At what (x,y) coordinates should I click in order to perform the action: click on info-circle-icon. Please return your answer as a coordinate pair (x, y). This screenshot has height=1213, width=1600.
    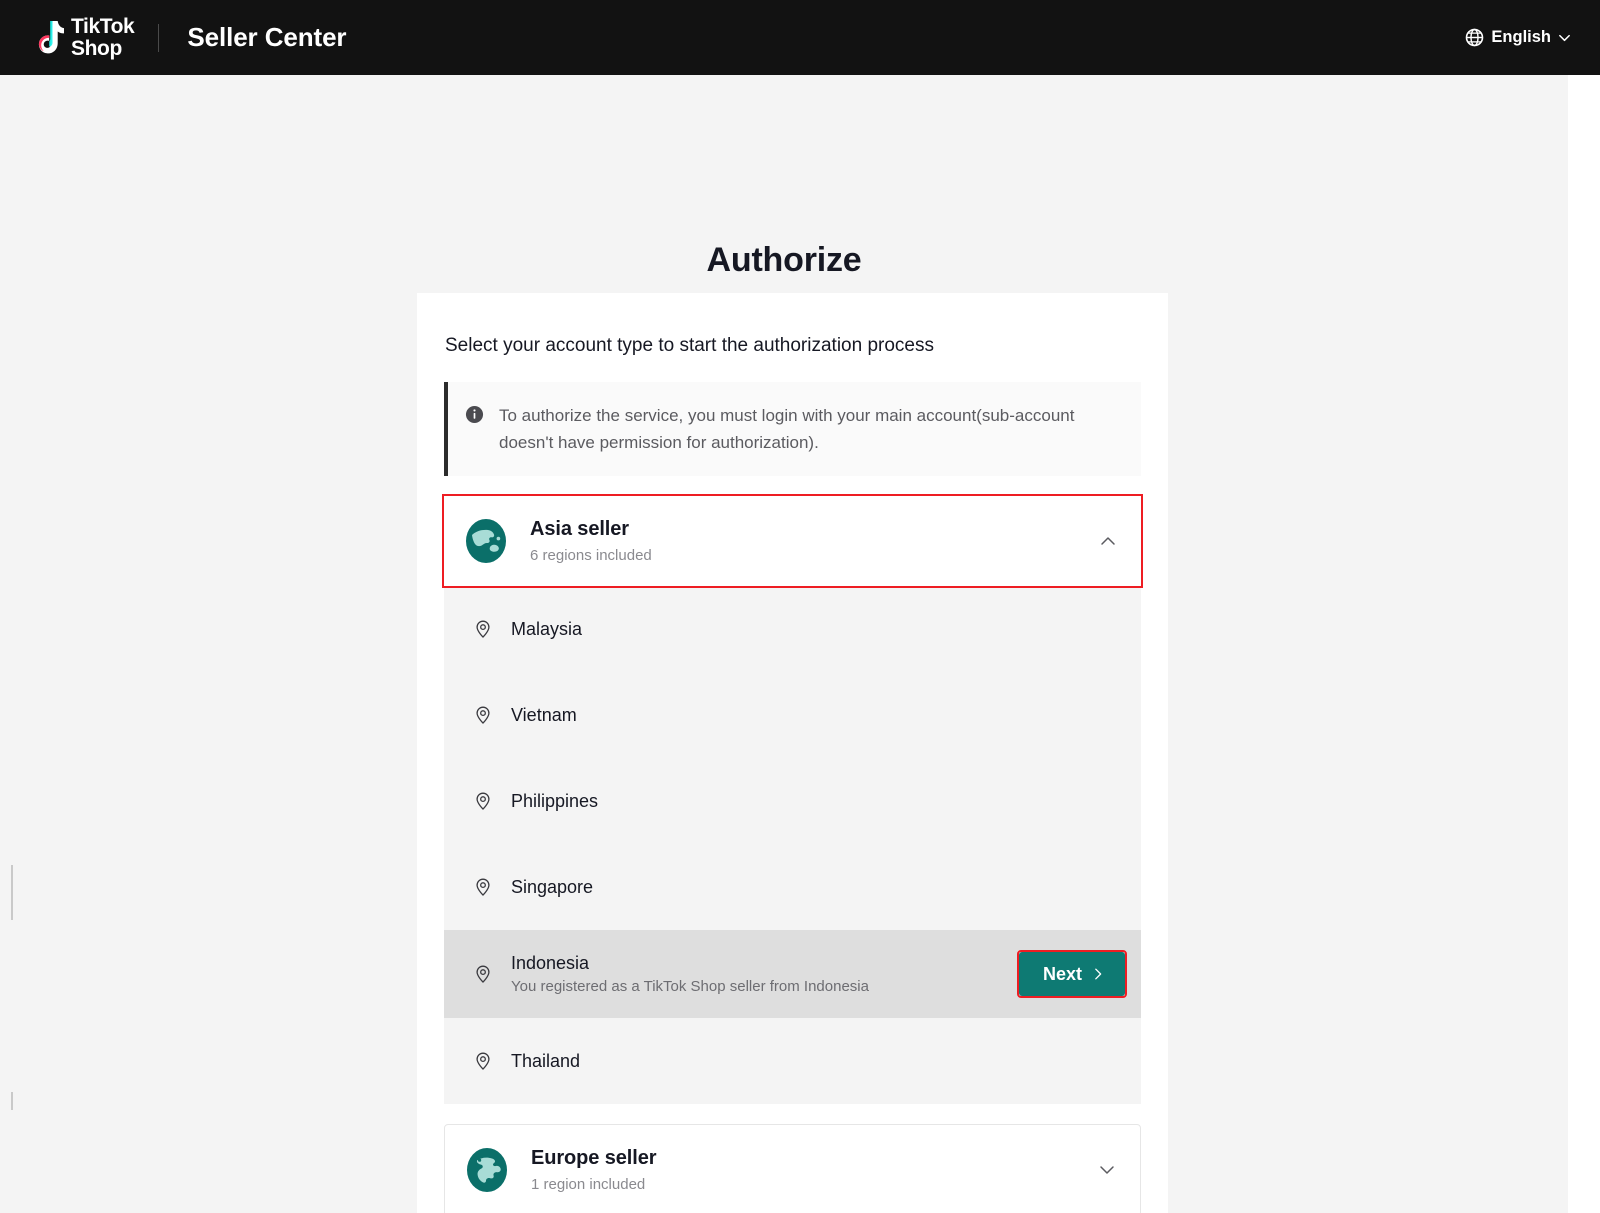
    Looking at the image, I should click on (474, 417).